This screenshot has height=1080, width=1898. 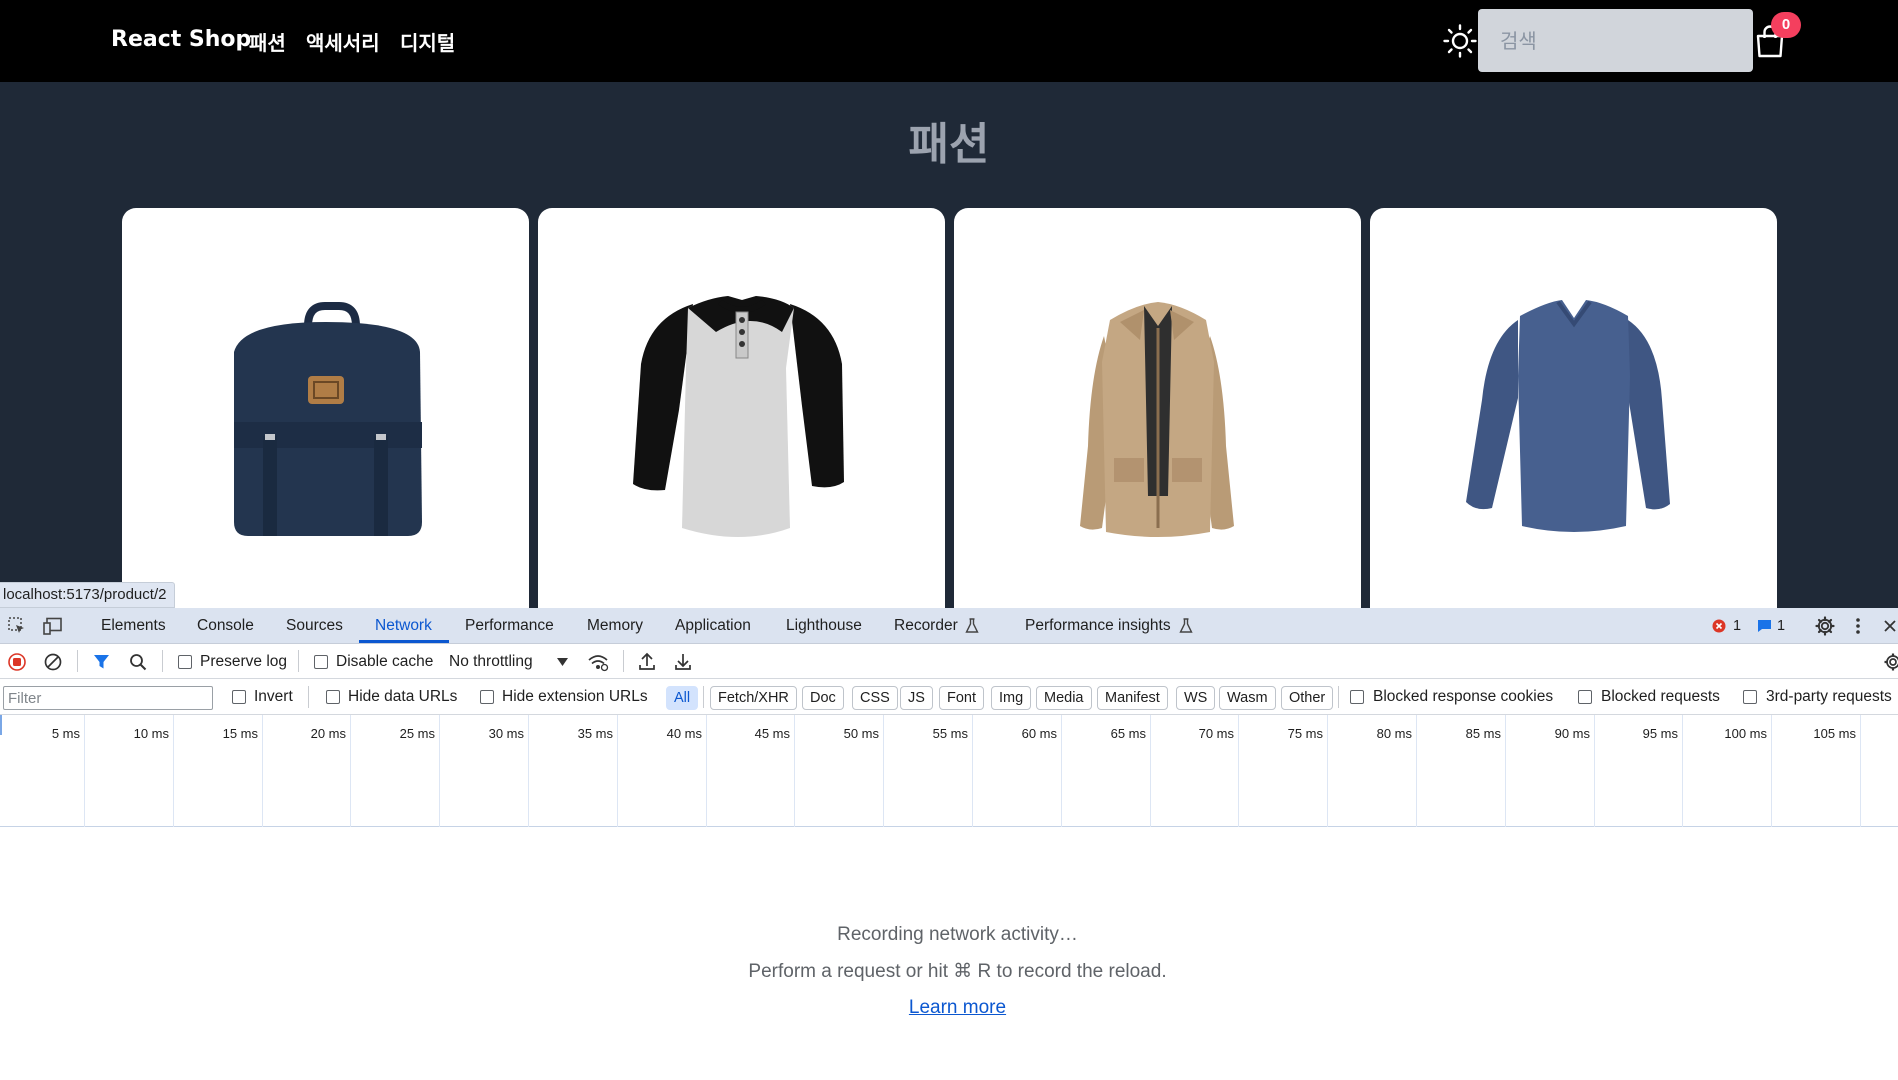 What do you see at coordinates (385, 661) in the screenshot?
I see `disable-cache-label: Disable cache` at bounding box center [385, 661].